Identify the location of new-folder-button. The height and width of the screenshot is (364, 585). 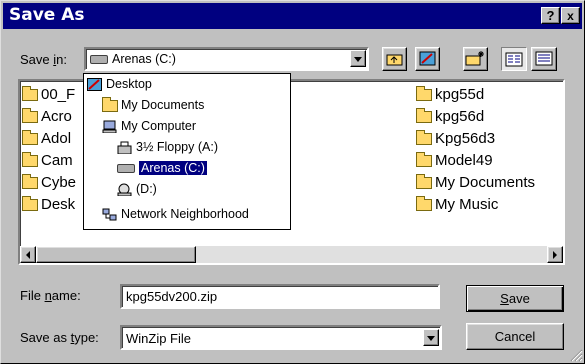
(475, 59).